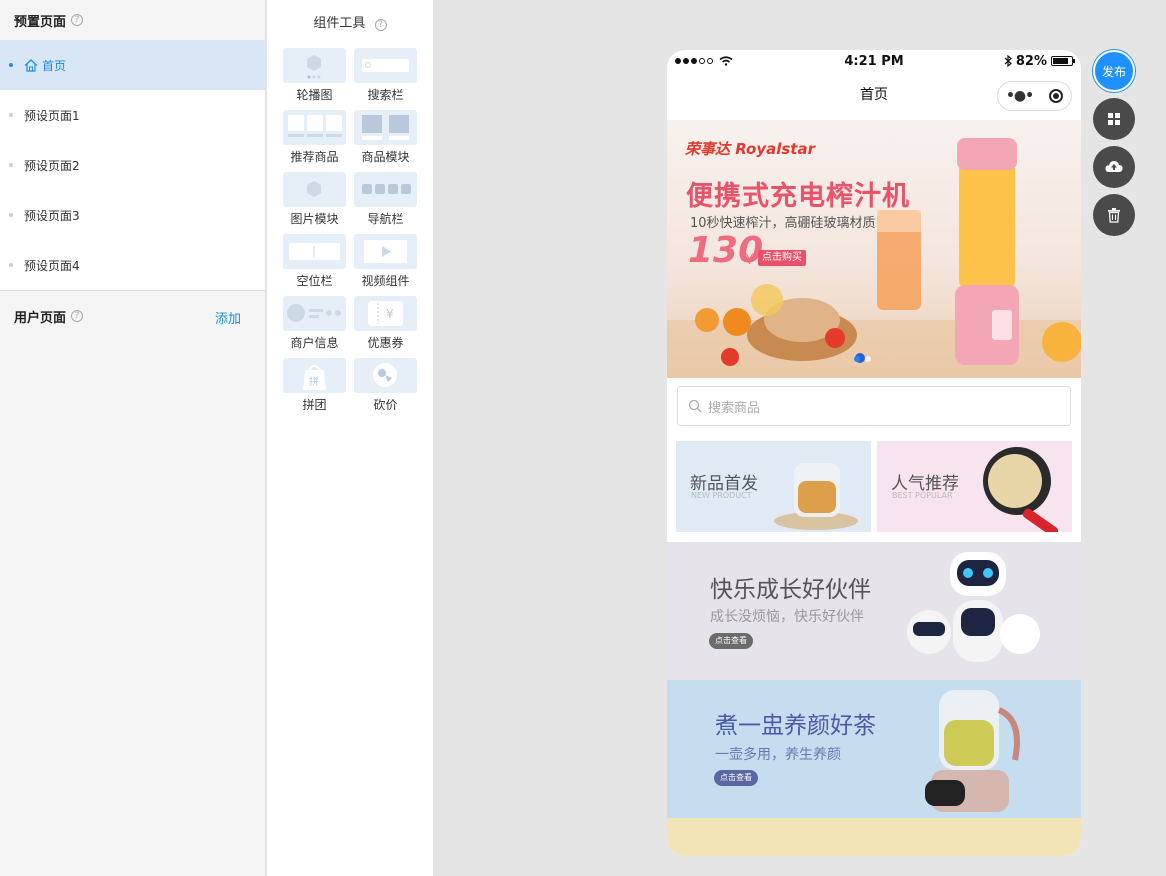 The height and width of the screenshot is (876, 1166). I want to click on next-banner, so click(874, 837).